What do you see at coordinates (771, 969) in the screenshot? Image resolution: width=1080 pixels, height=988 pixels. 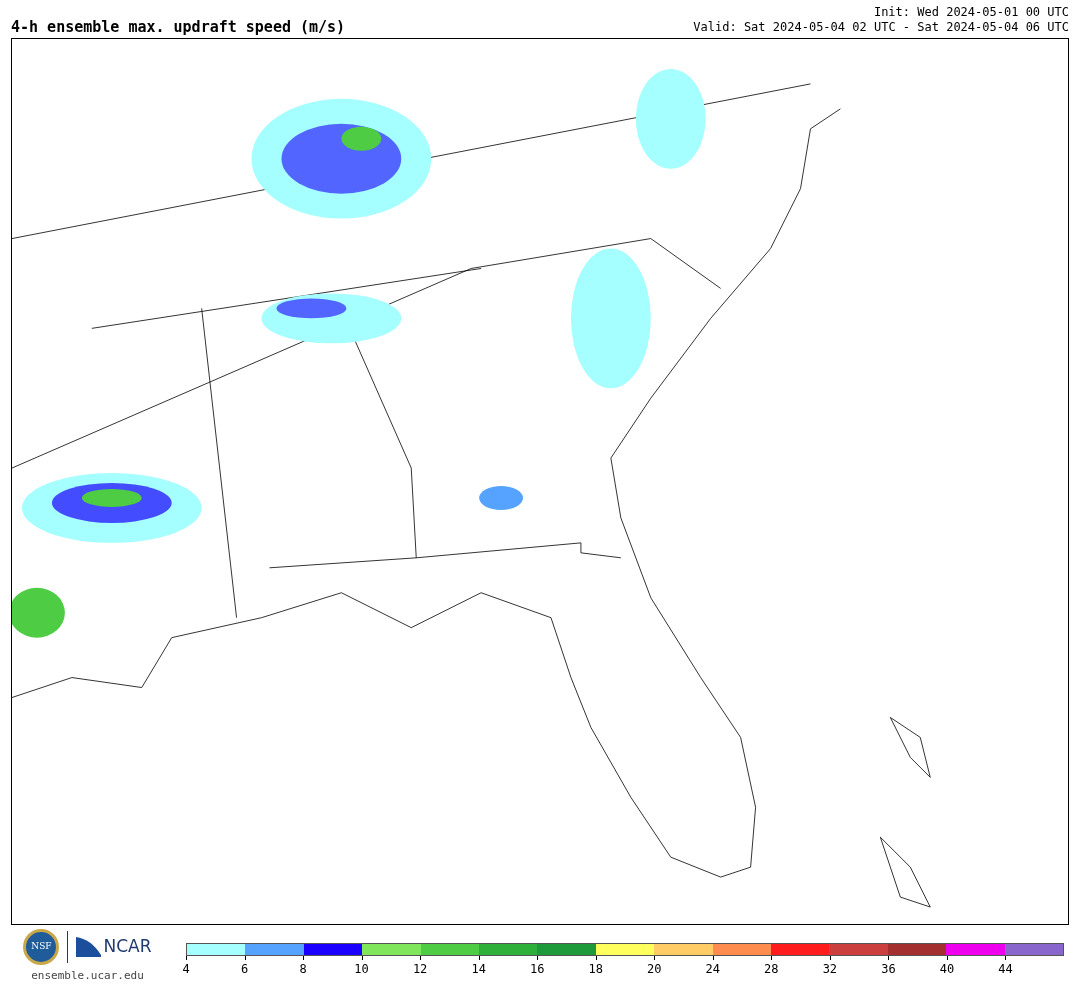 I see `colorbar-tick-label: 28` at bounding box center [771, 969].